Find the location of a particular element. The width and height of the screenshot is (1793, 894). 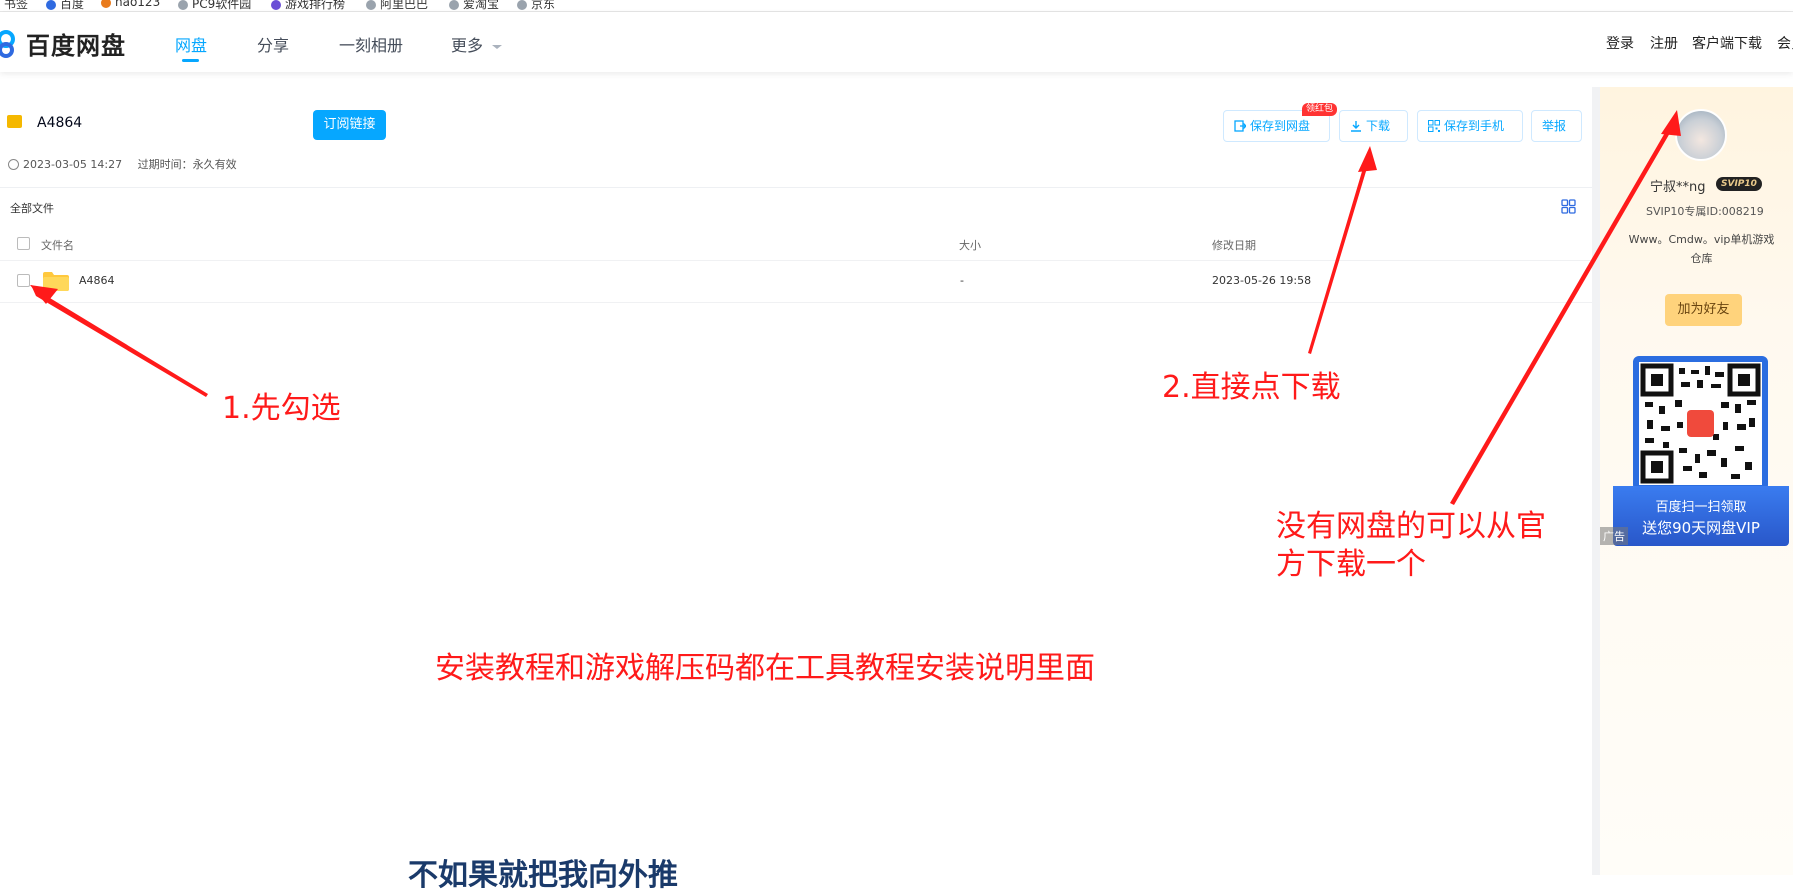

client-download-link: 客户端下载 is located at coordinates (1727, 43).